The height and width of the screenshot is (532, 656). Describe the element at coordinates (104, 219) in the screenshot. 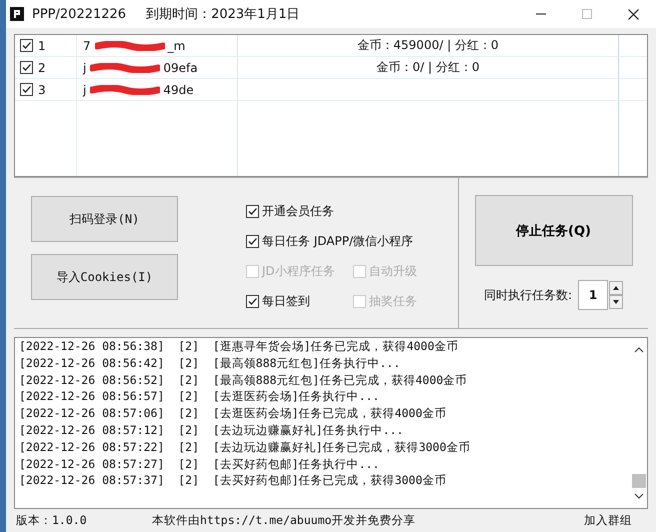

I see `action-button: 扫码登录(N)` at that location.